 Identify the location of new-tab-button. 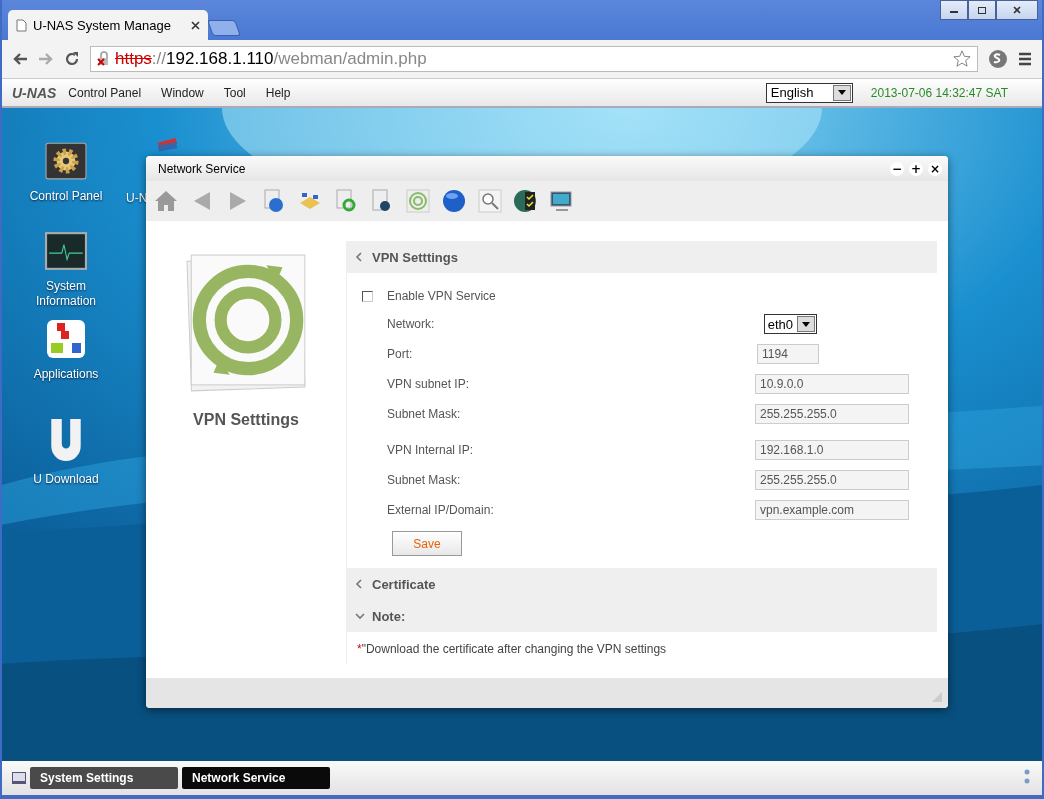
(224, 28).